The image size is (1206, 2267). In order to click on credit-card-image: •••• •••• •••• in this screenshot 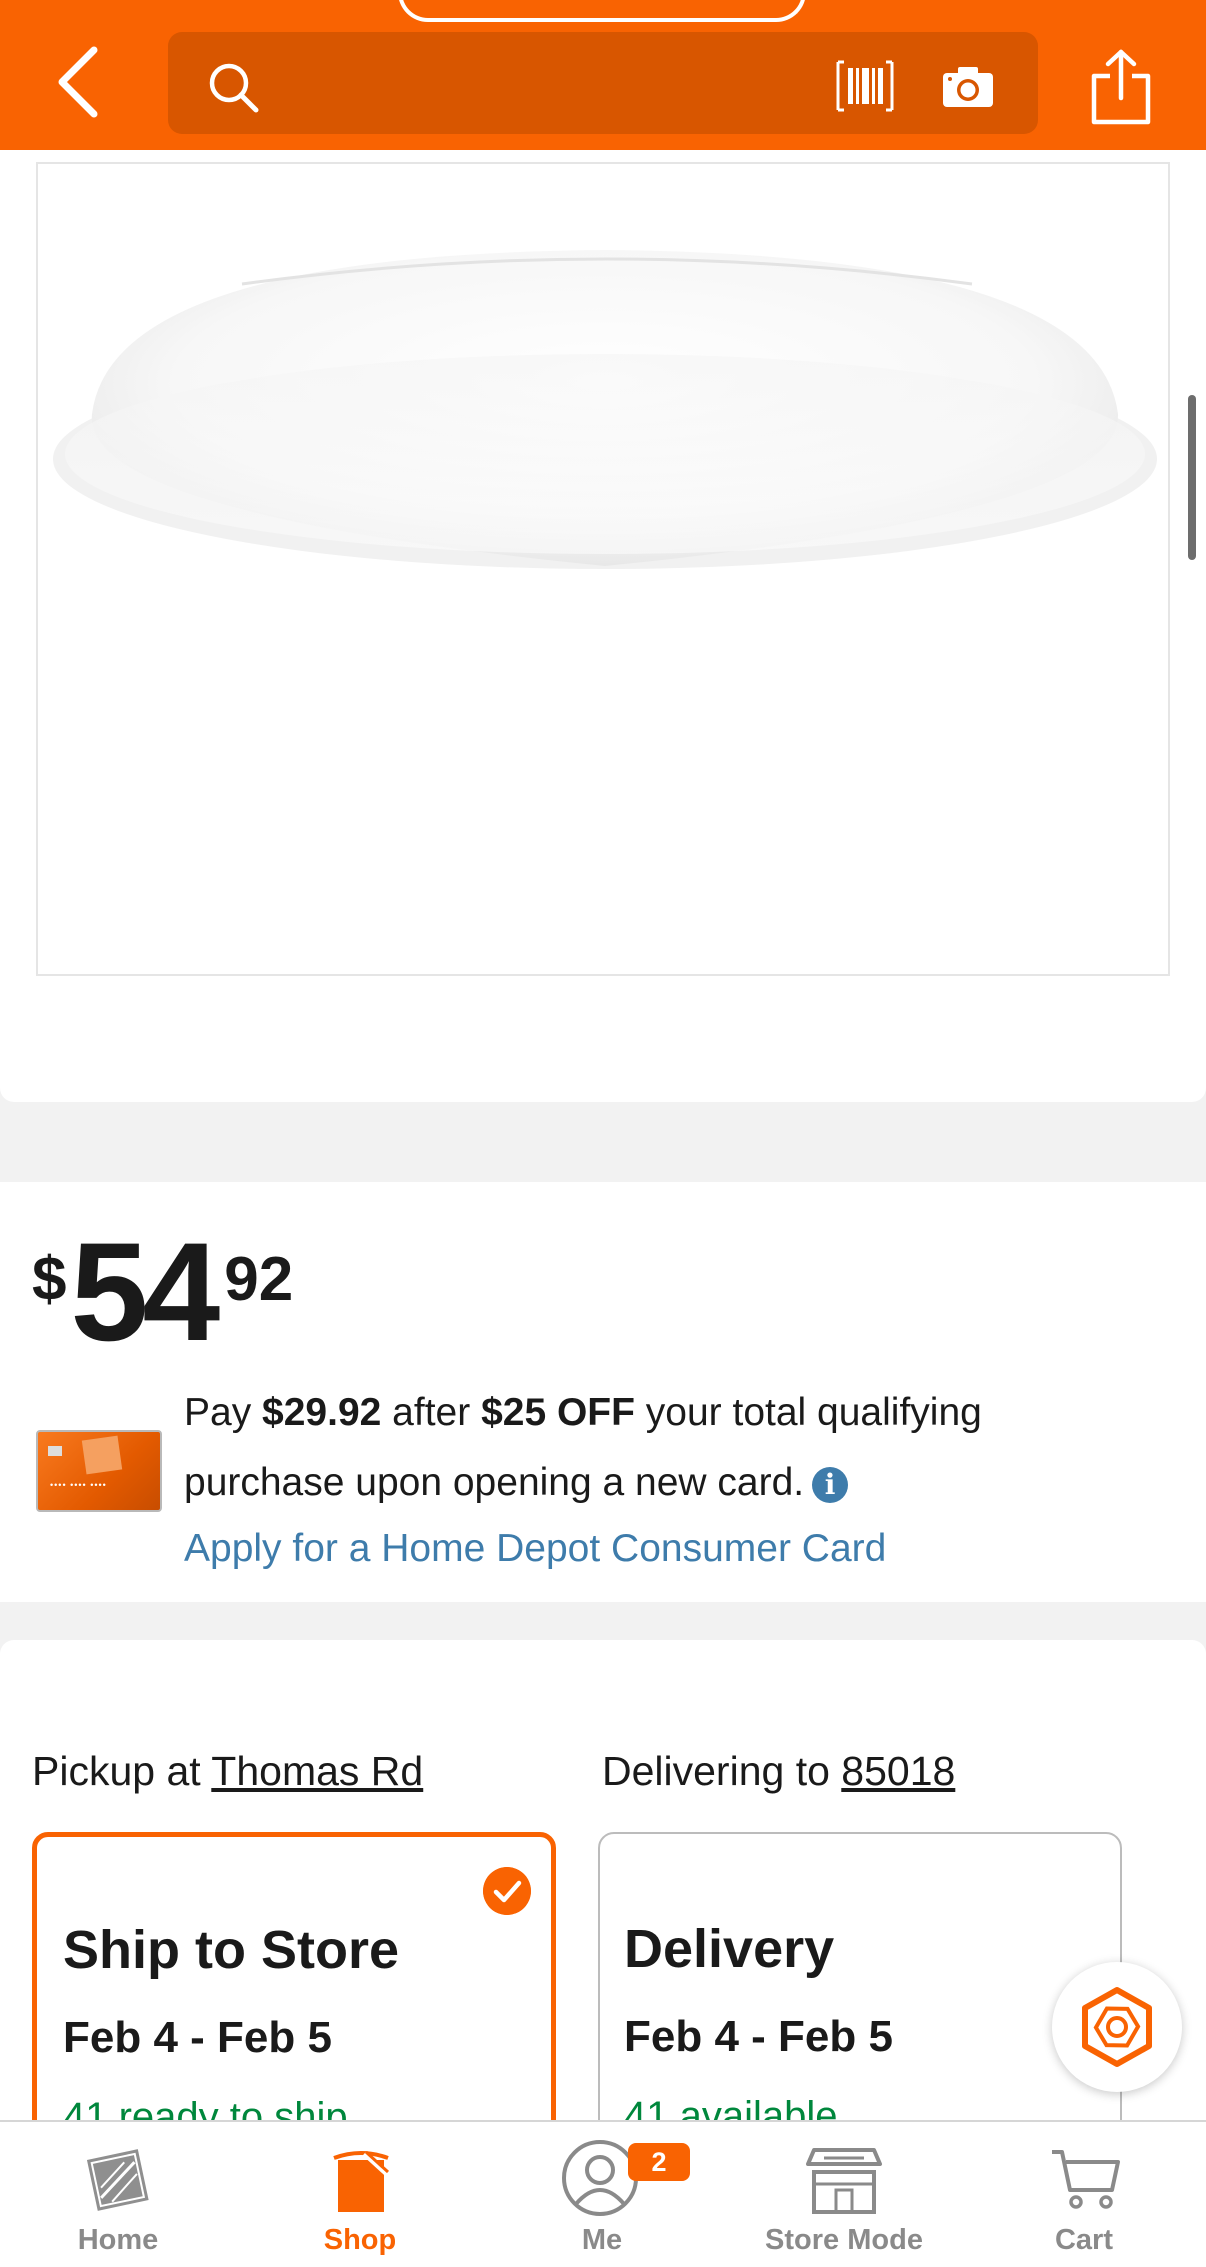, I will do `click(99, 1471)`.